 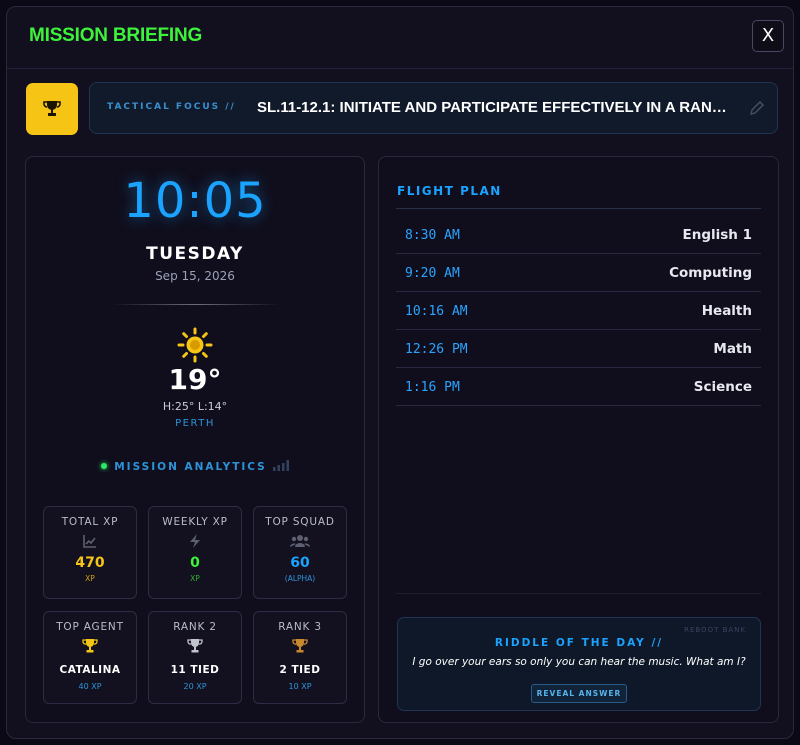 I want to click on gold-trophy-icon, so click(x=90, y=646).